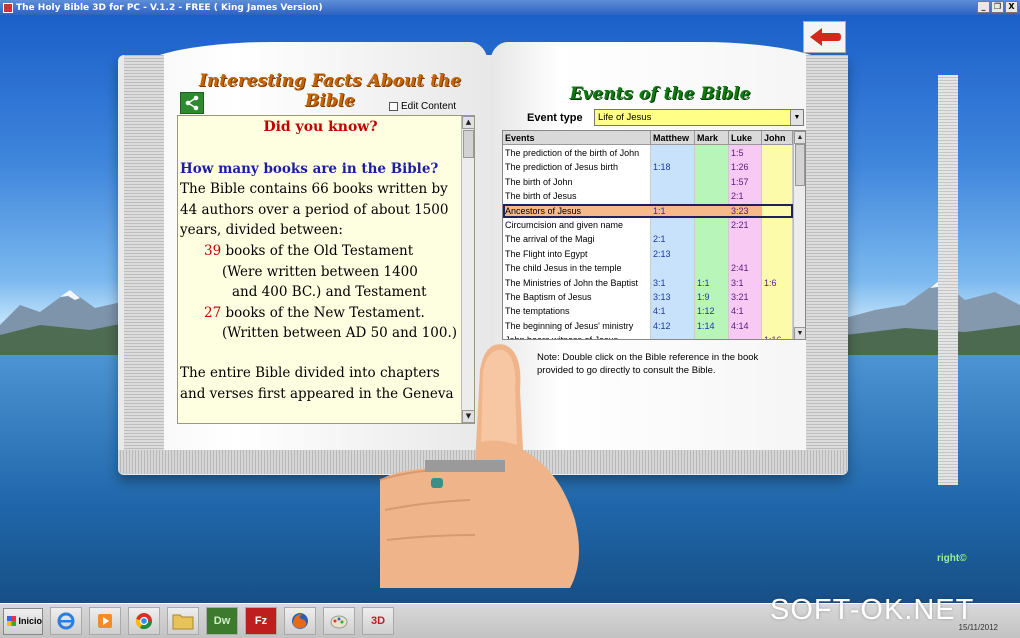  Describe the element at coordinates (577, 297) in the screenshot. I see `event-name-cell: The Baptism of Jesus` at that location.